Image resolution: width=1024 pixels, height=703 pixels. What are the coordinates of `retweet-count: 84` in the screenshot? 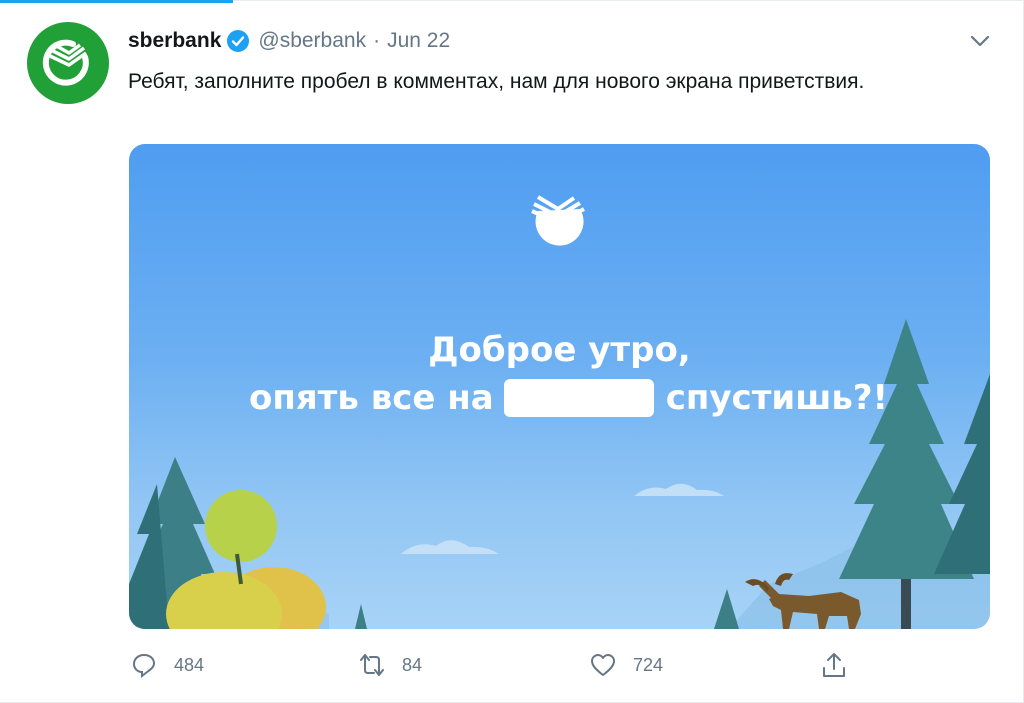 It's located at (412, 664).